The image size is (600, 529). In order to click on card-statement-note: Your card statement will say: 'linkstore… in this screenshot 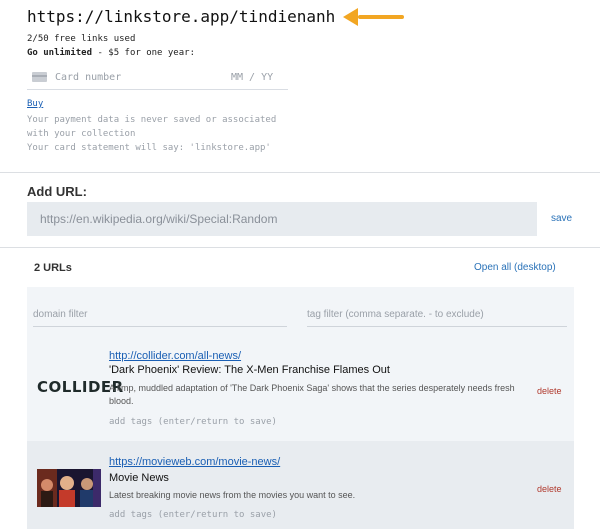, I will do `click(149, 148)`.